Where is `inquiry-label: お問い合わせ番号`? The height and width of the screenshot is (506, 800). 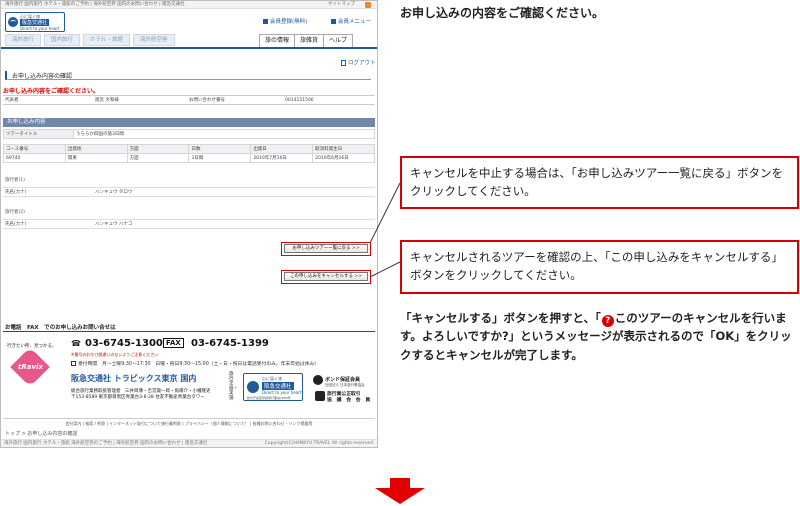
inquiry-label: お問い合わせ番号 is located at coordinates (207, 100).